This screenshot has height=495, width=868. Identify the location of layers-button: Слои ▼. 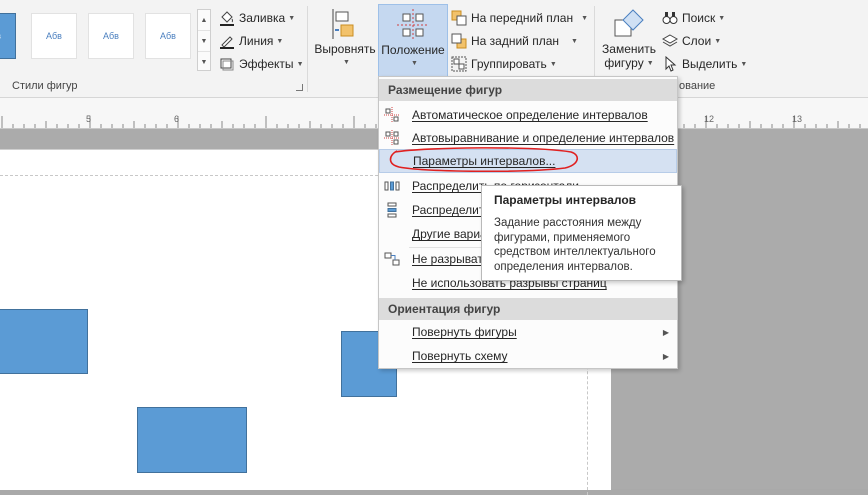
(691, 41).